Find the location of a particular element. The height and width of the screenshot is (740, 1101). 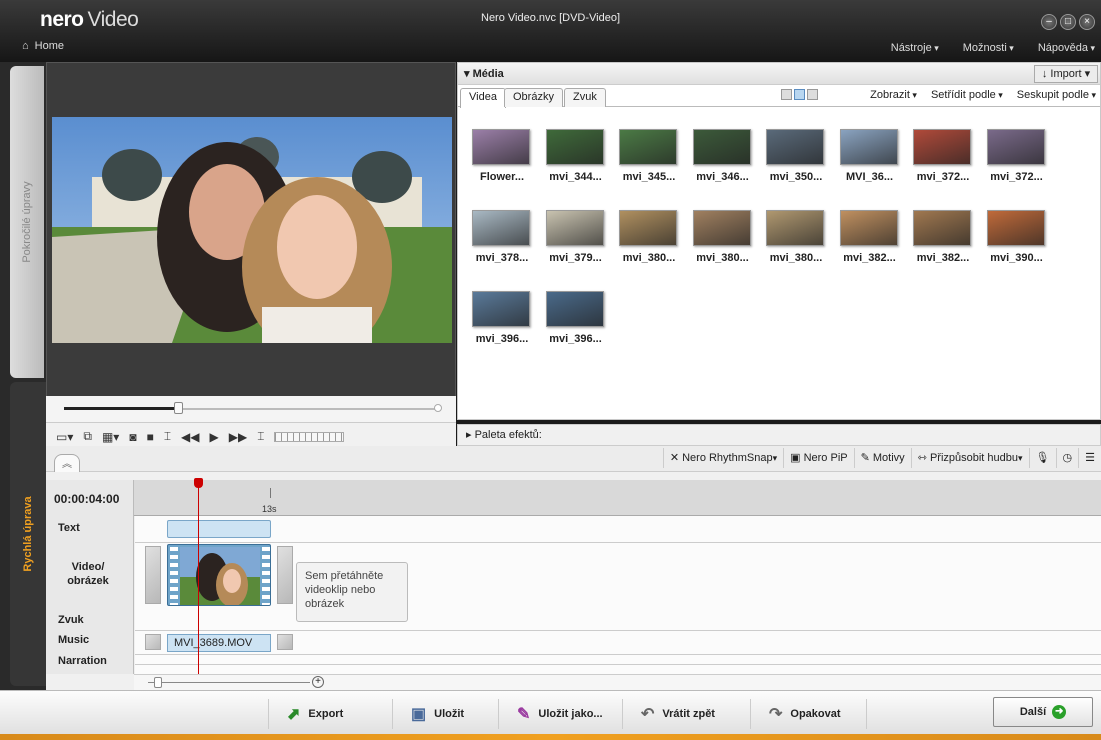

undo-button: ↶ Vrátit zpět is located at coordinates (668, 714).